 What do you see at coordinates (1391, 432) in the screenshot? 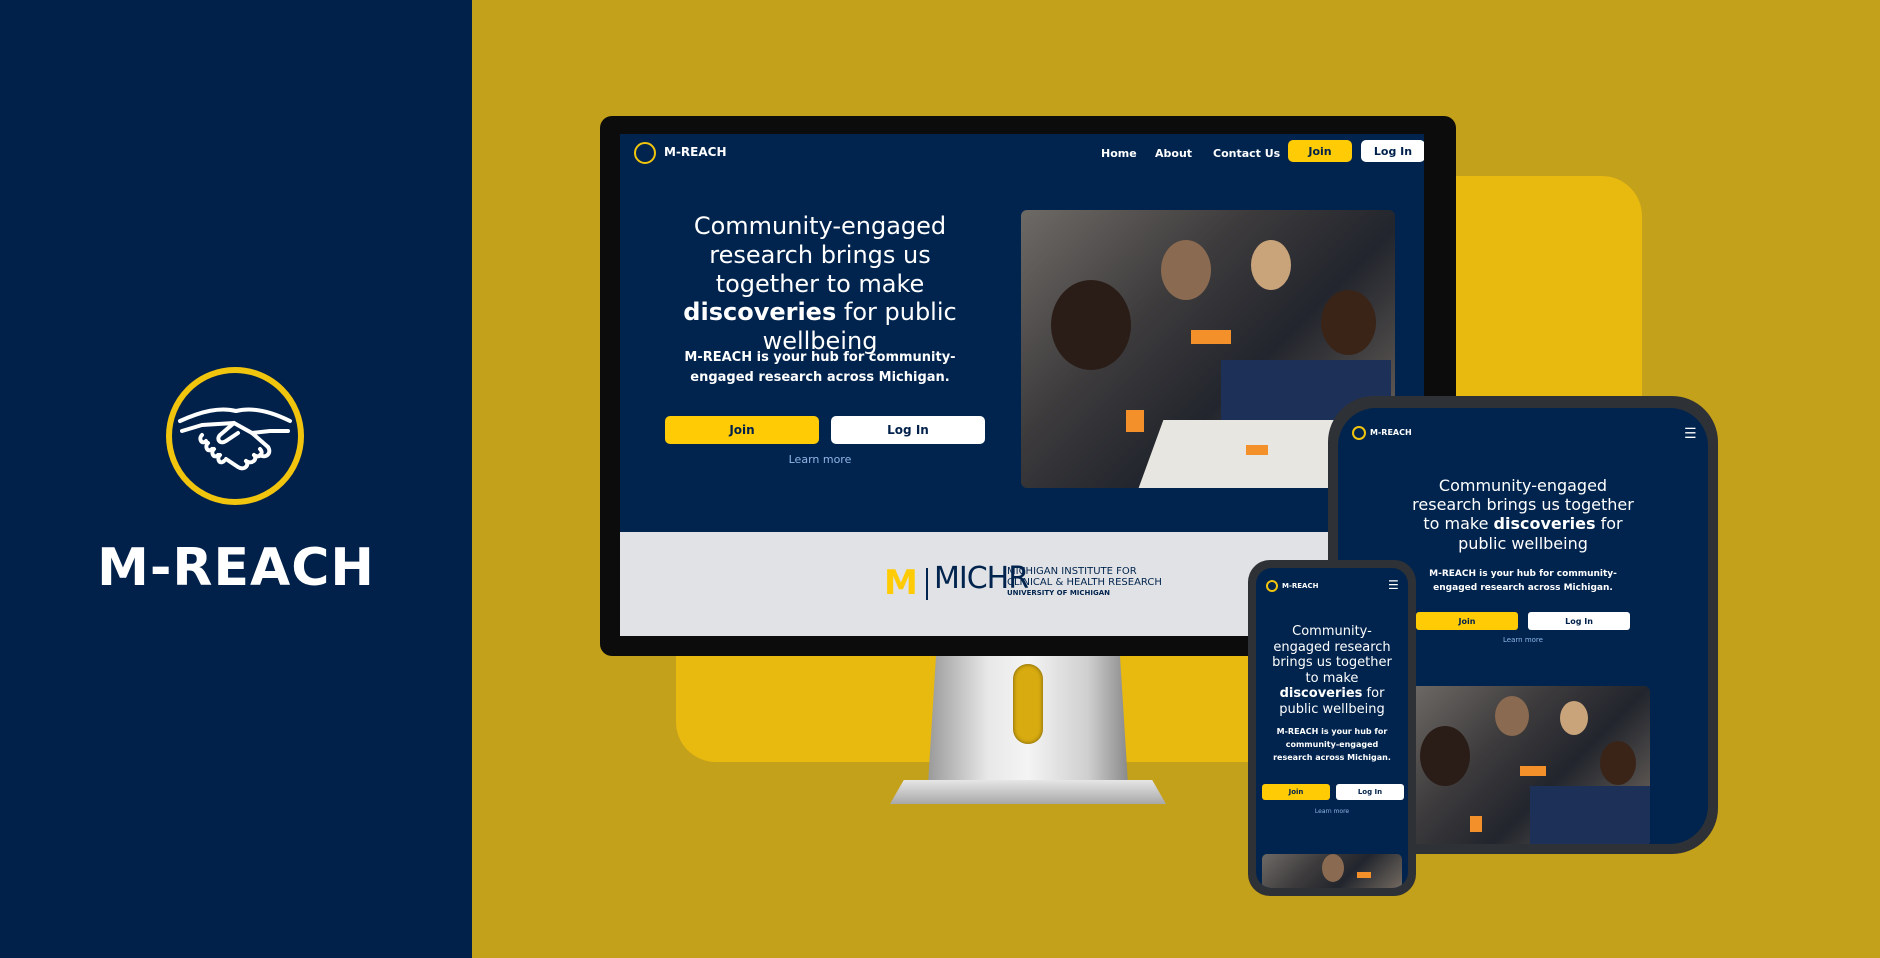
I see `tablet-brand-name: M-REACH` at bounding box center [1391, 432].